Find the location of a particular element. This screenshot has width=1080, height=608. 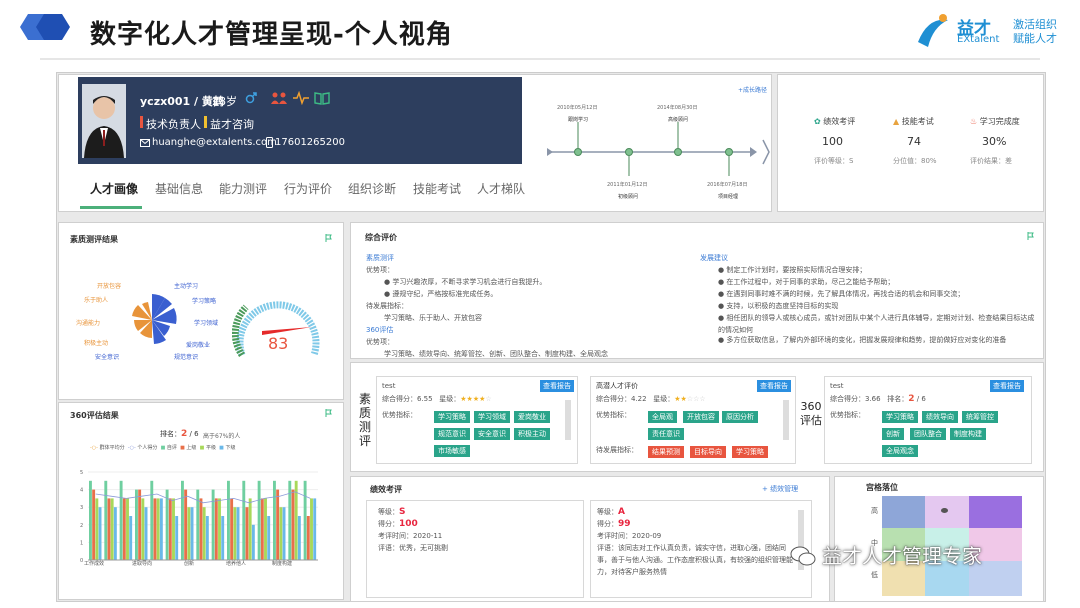

tab-portrait: 人才画像 is located at coordinates (114, 188).